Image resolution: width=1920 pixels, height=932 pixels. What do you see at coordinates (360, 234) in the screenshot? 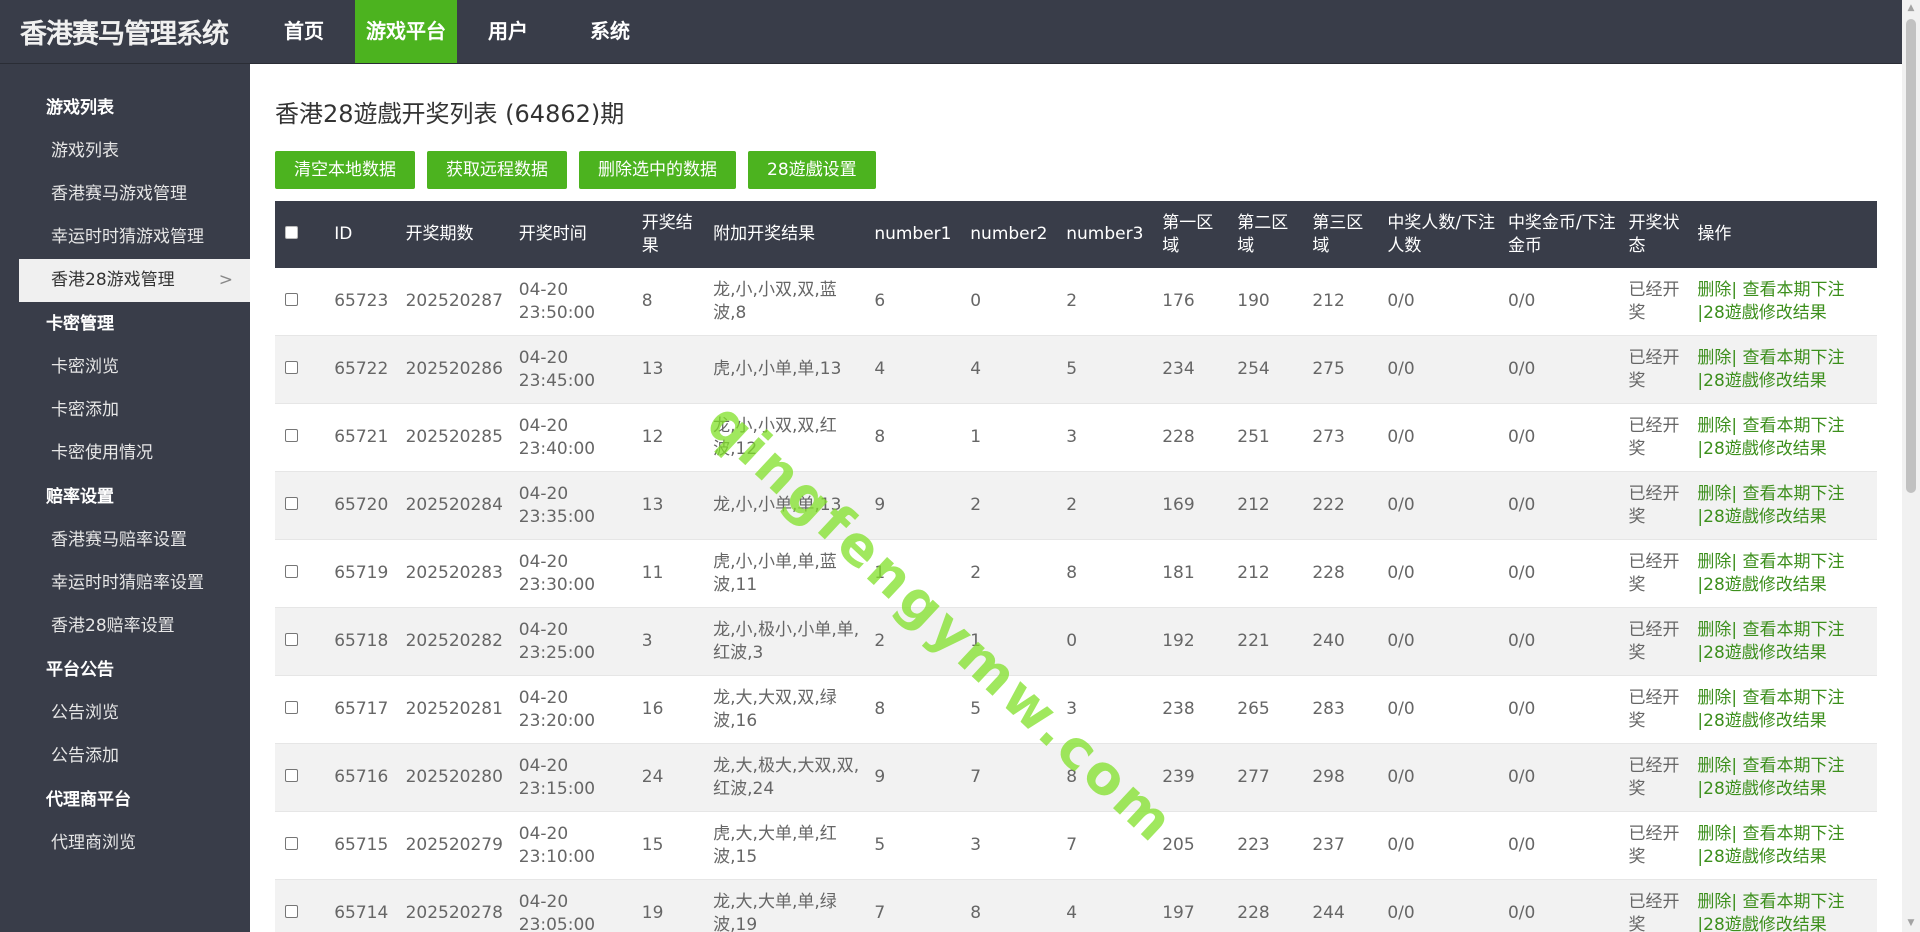
I see `col-id: ID` at bounding box center [360, 234].